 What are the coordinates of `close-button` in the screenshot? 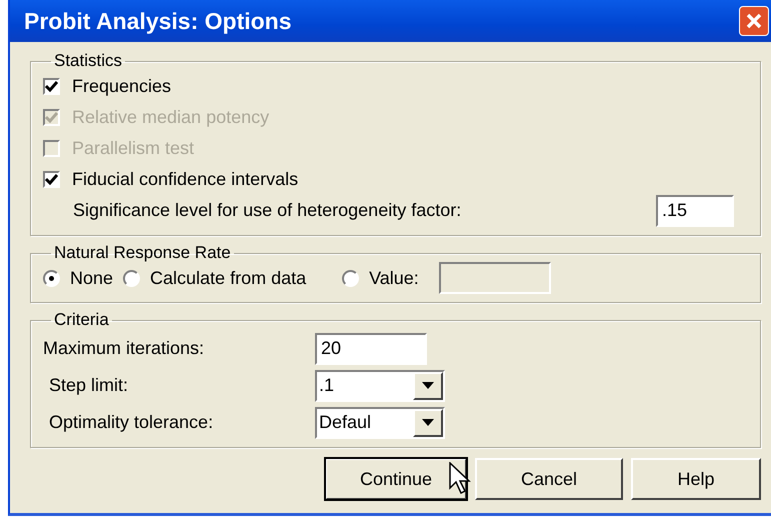 It's located at (754, 21).